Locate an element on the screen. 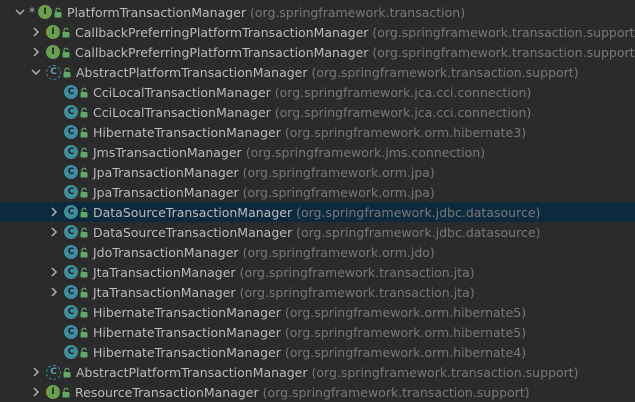  package-name: (org.springframework.jms.connection) is located at coordinates (365, 152).